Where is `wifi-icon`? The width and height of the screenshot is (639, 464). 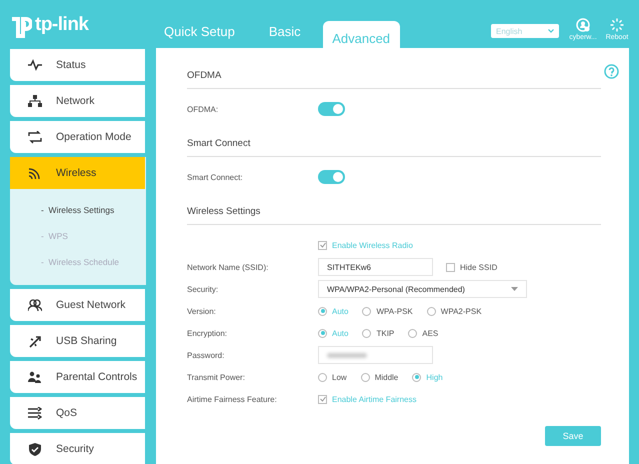 wifi-icon is located at coordinates (35, 173).